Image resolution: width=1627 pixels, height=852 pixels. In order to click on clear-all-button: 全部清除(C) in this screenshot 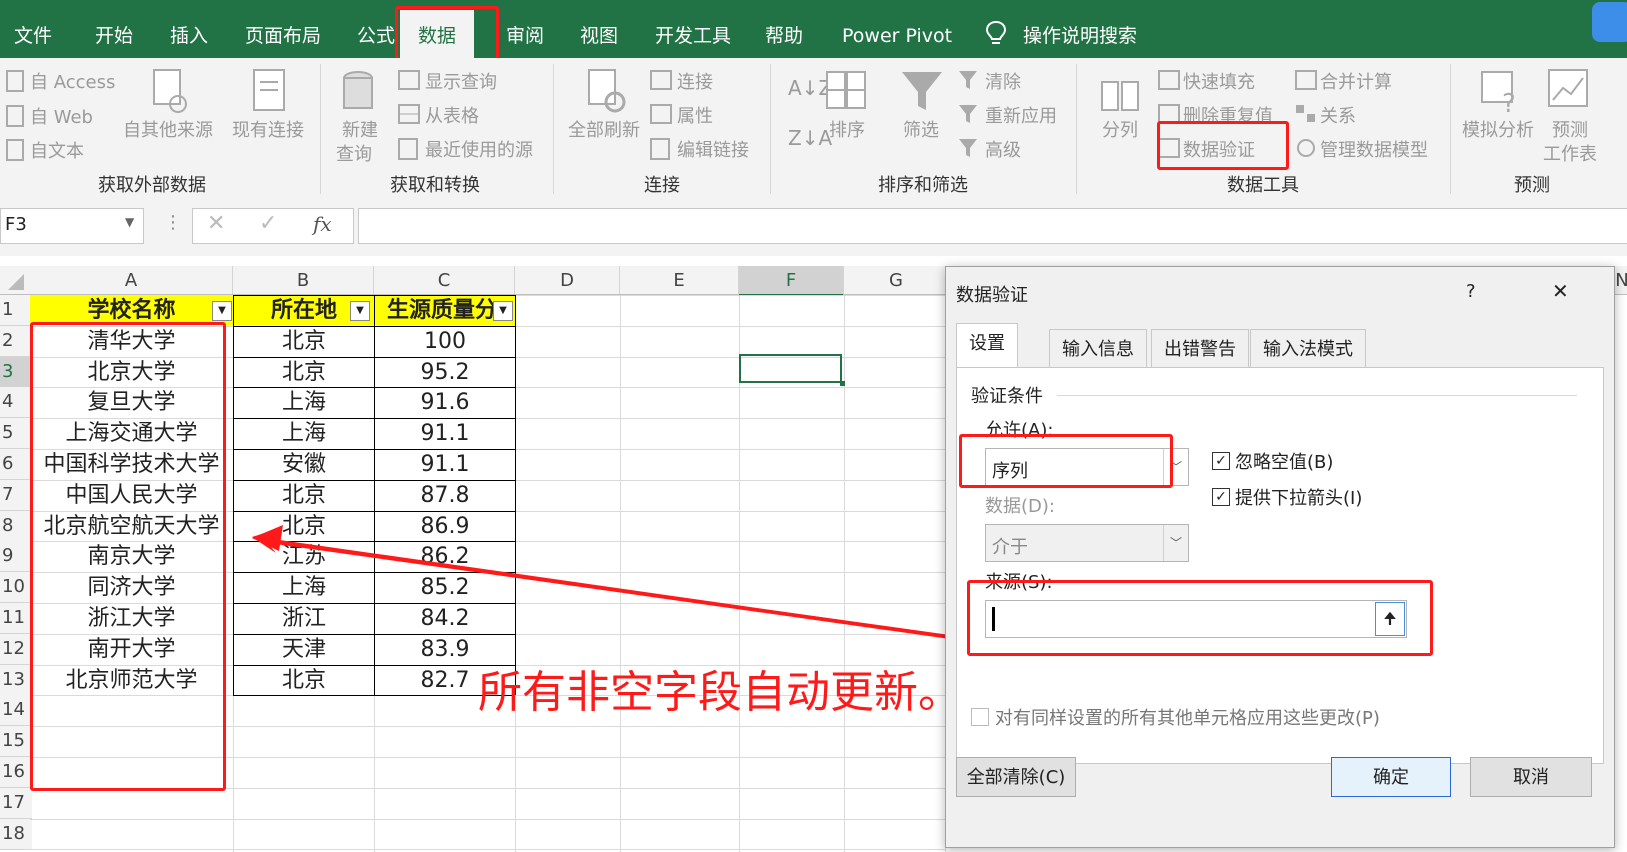, I will do `click(1016, 777)`.